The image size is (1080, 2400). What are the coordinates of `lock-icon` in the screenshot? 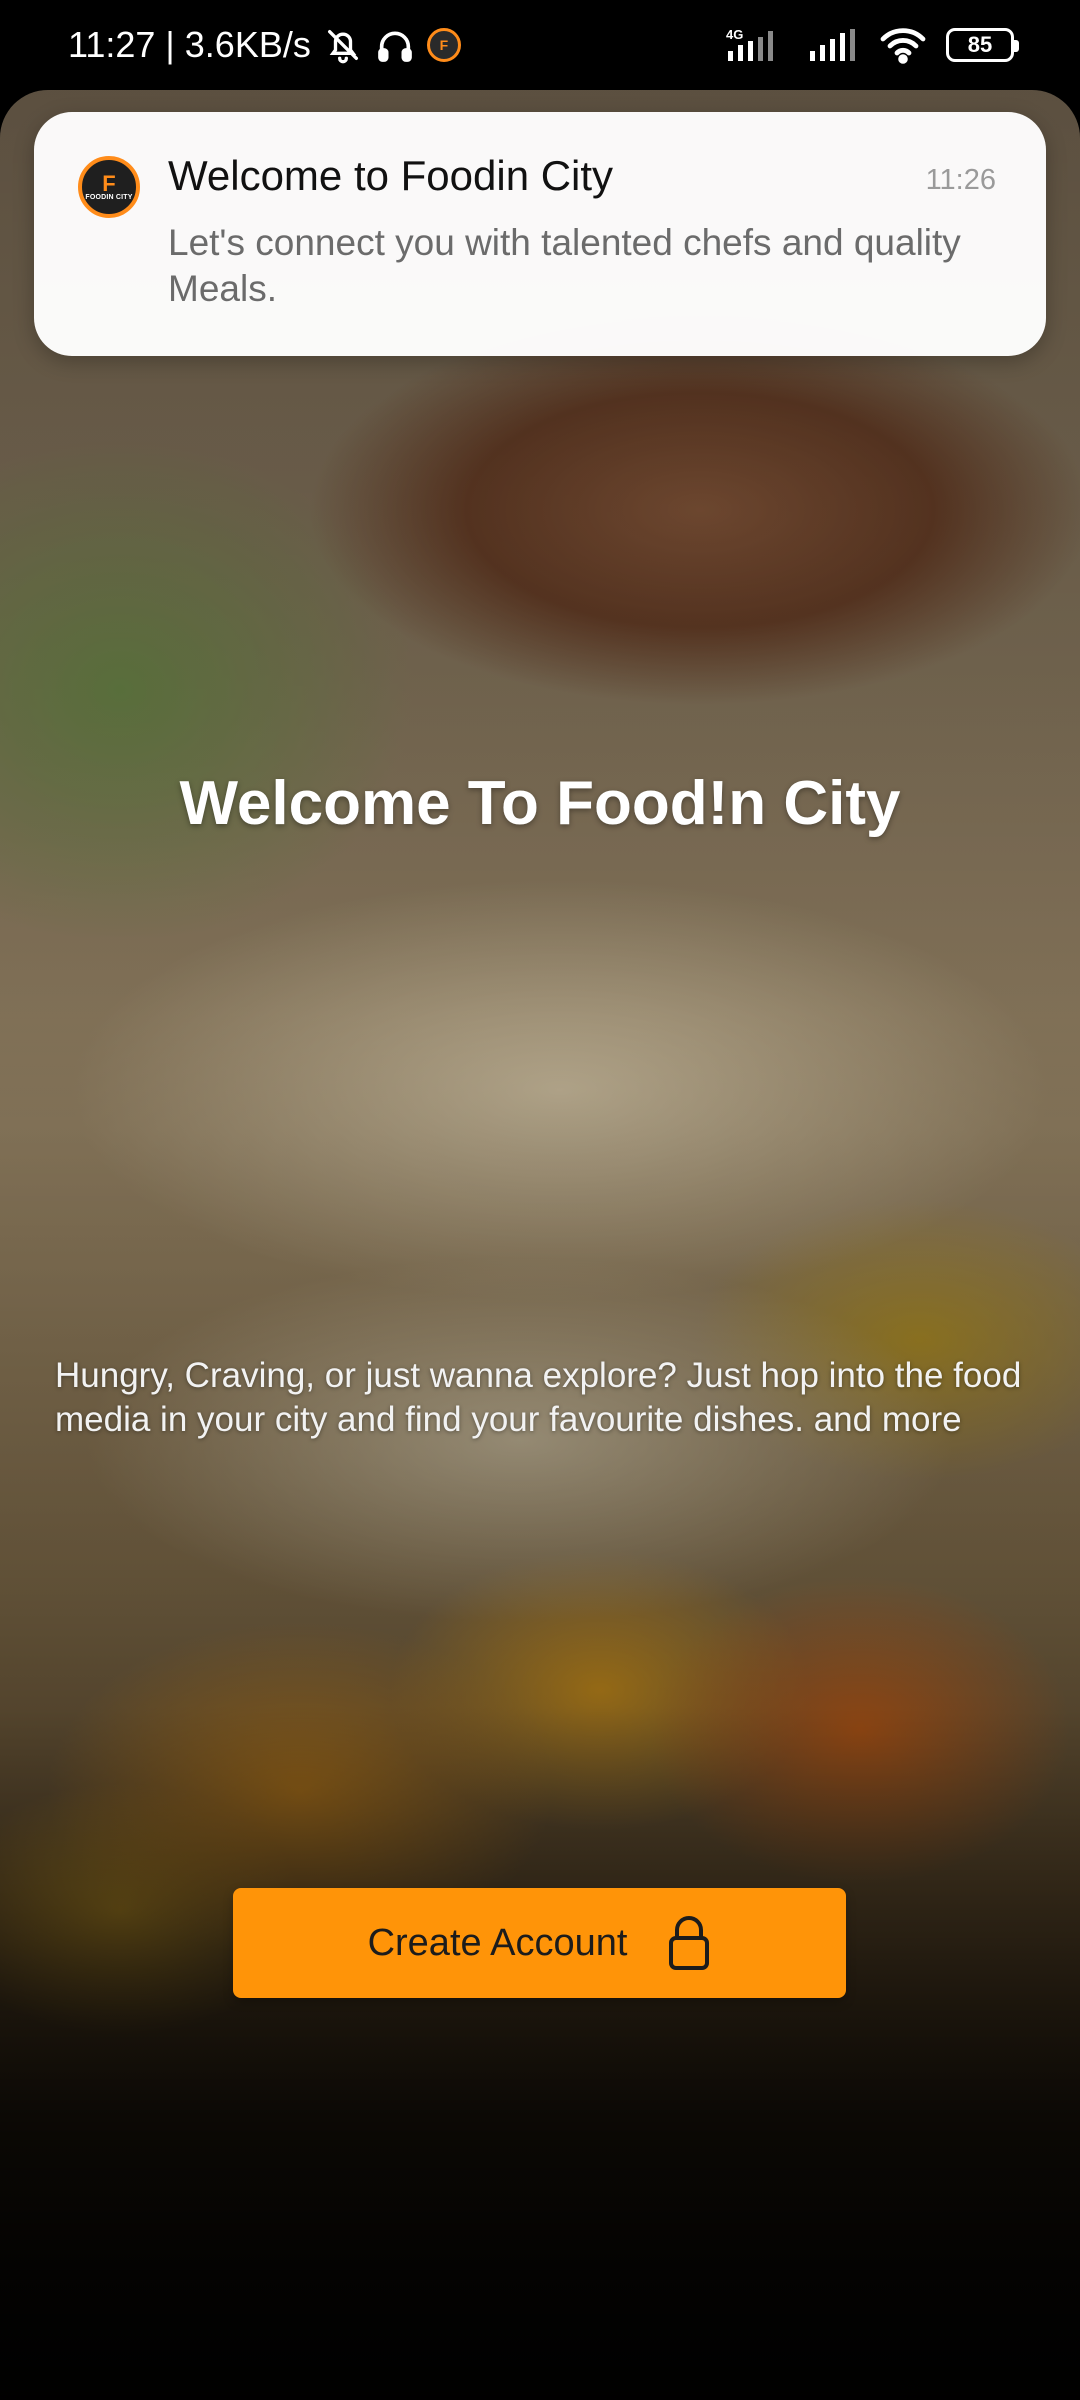 It's located at (689, 1943).